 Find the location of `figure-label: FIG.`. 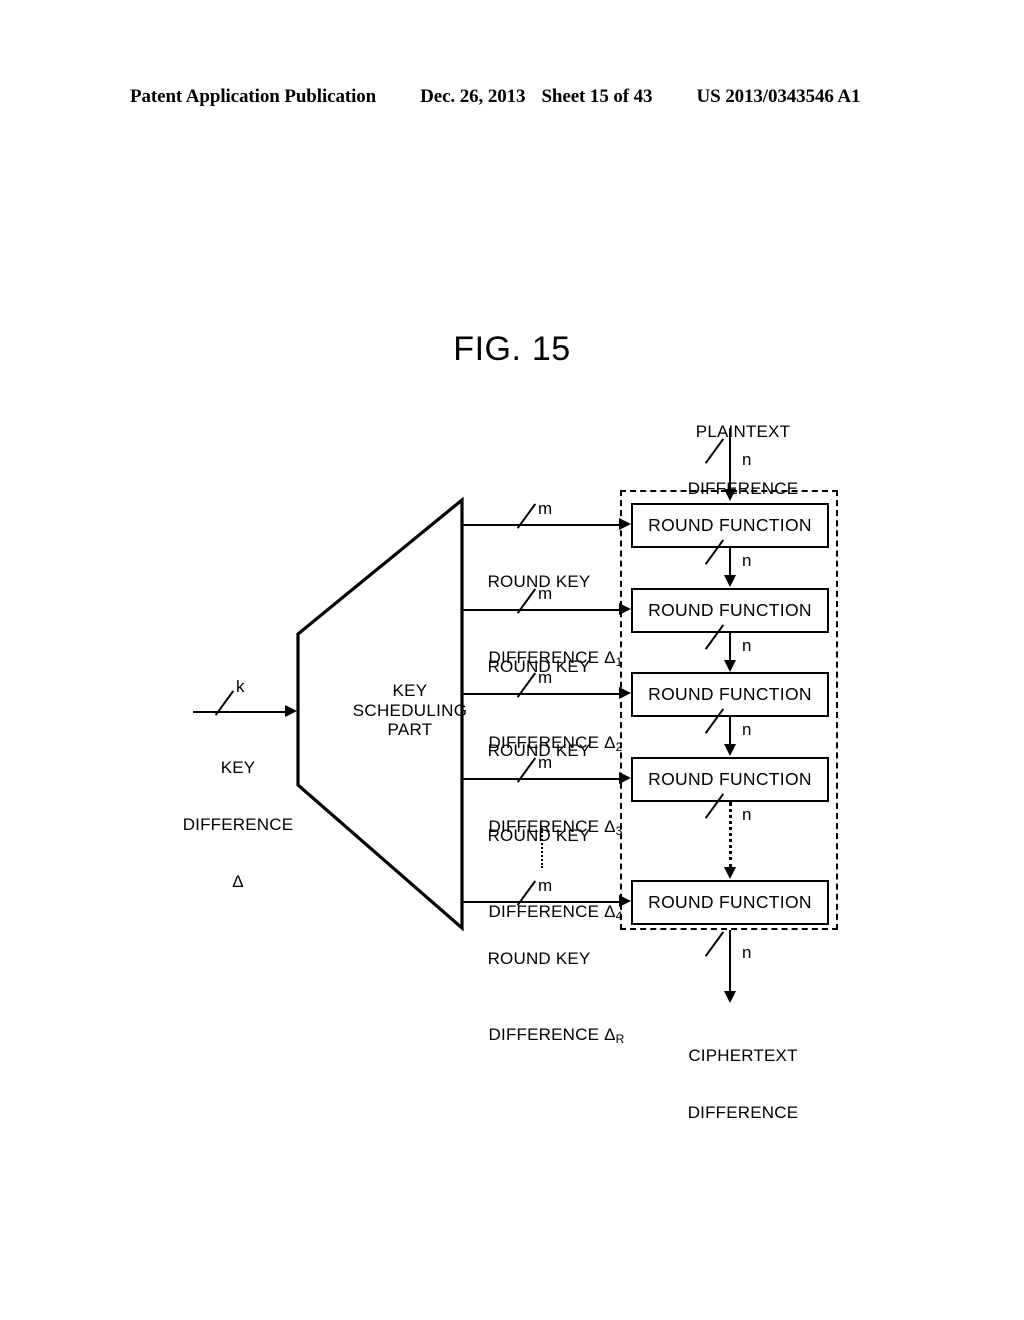

figure-label: FIG. is located at coordinates (487, 349).